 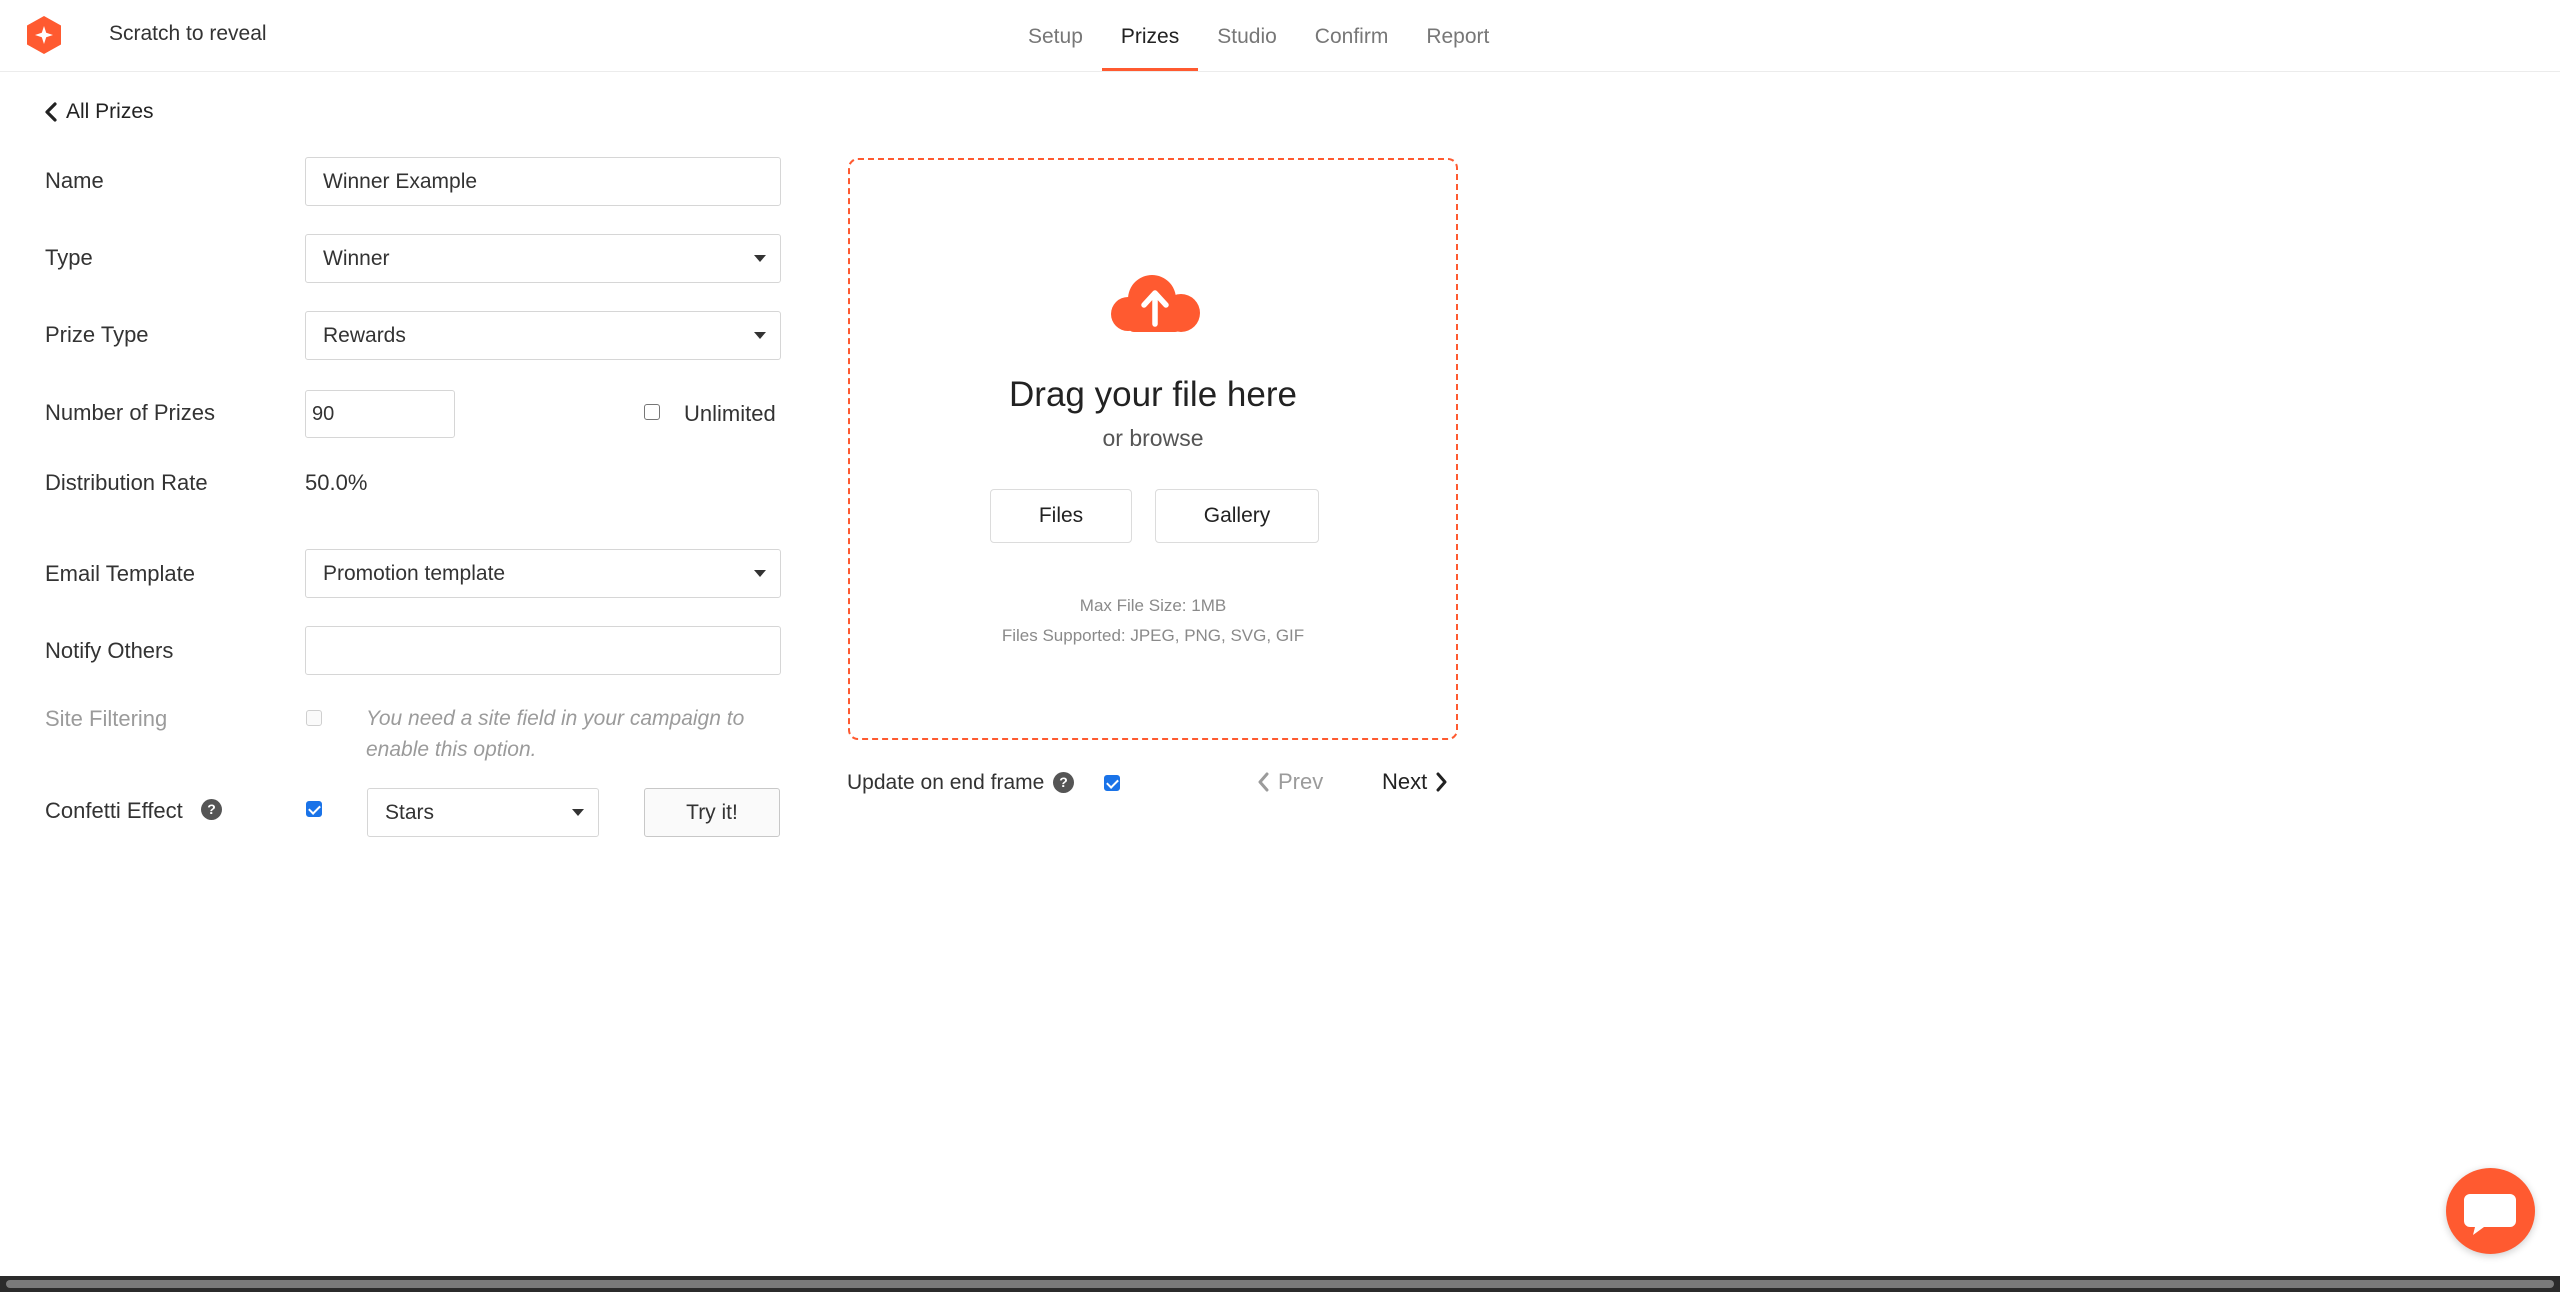 What do you see at coordinates (74, 180) in the screenshot?
I see `name-label: Name` at bounding box center [74, 180].